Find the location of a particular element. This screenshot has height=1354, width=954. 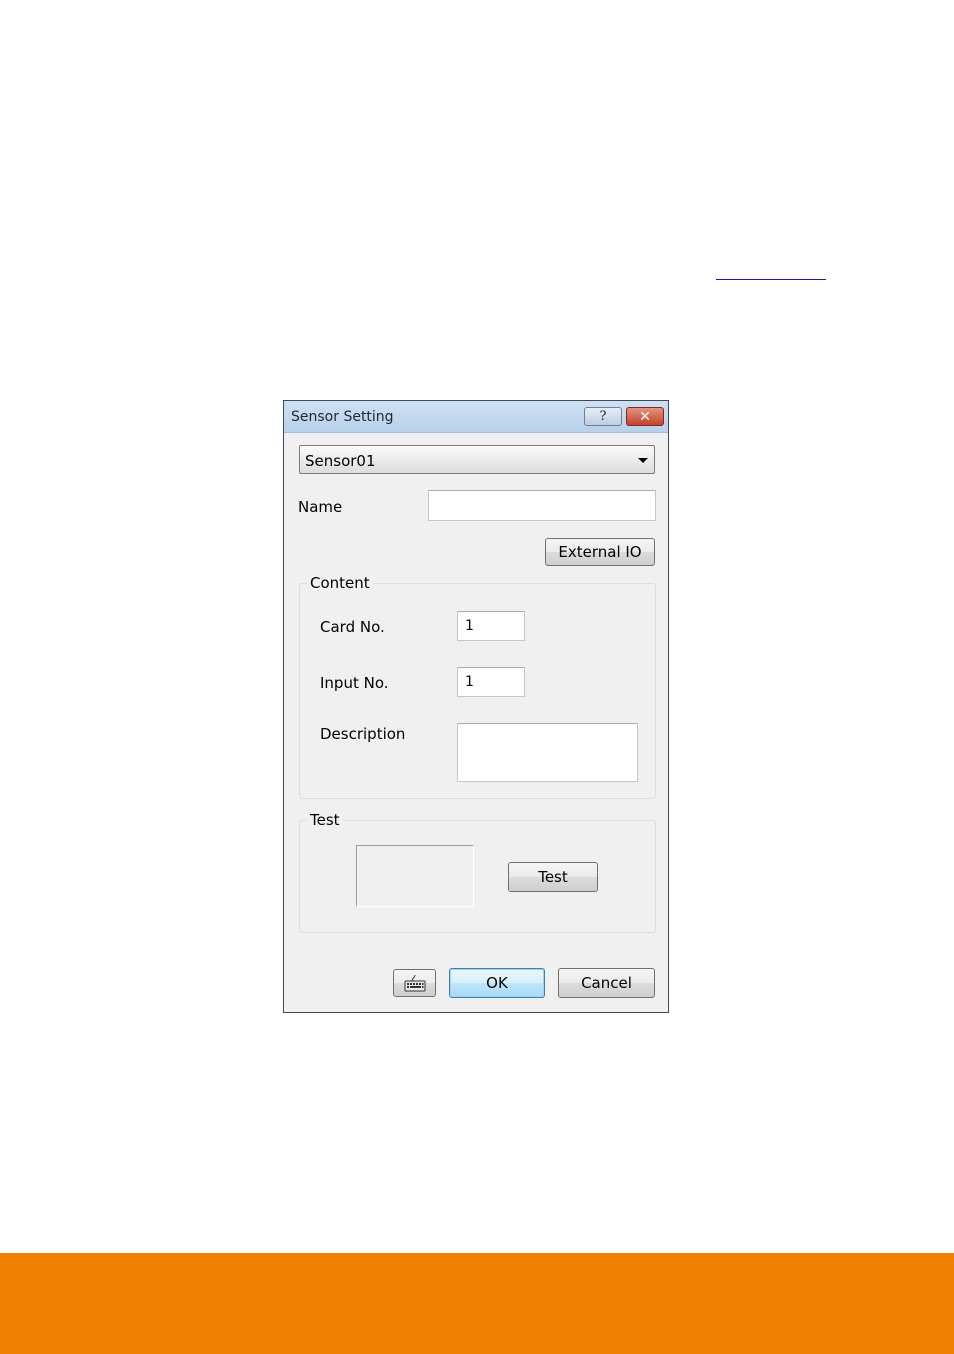

input-no-input: 1 is located at coordinates (491, 682).